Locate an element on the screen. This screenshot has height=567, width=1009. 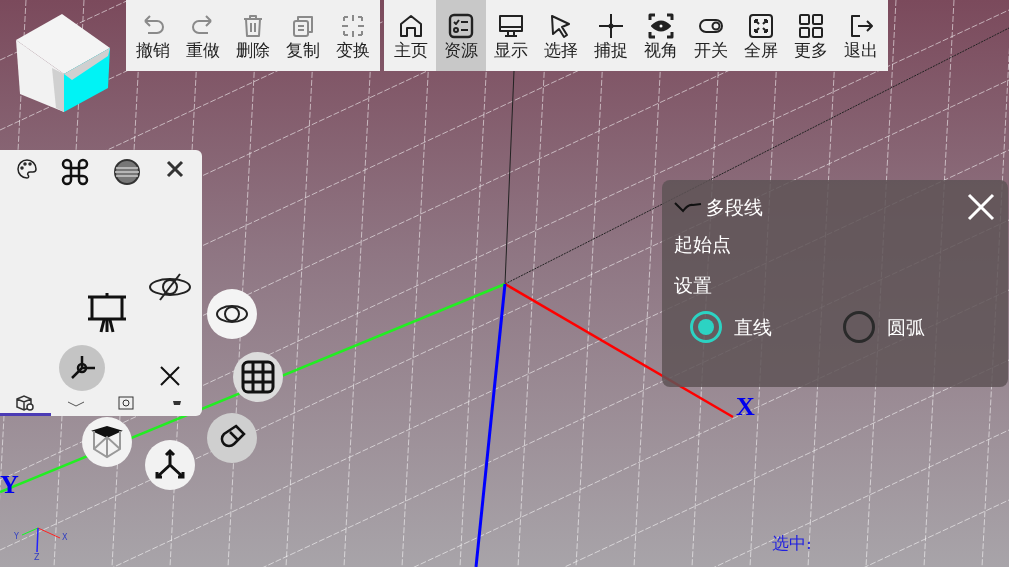
toolbar-button: 全屏 is located at coordinates (761, 35).